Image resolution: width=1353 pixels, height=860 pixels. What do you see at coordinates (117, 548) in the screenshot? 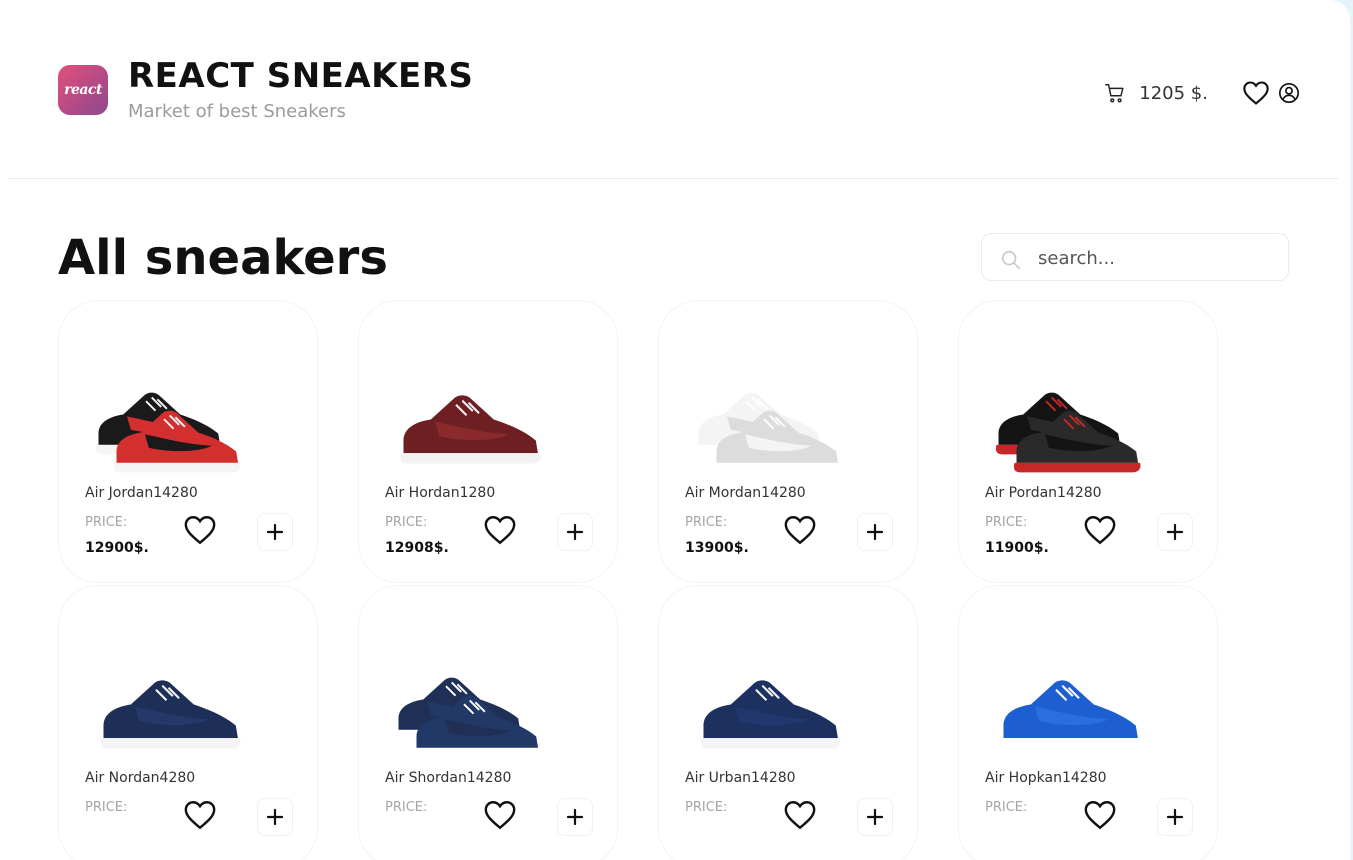
I see `product-price: 12900$.` at bounding box center [117, 548].